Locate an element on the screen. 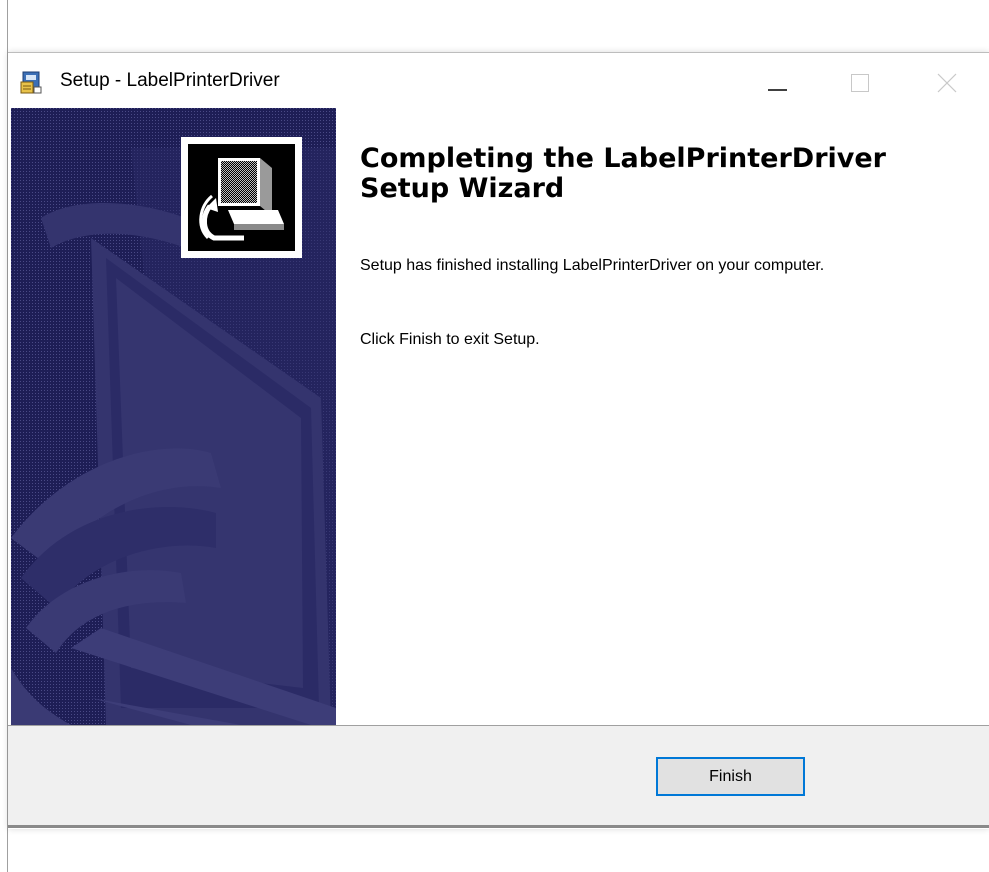 The image size is (989, 872). wizard-icon-frame is located at coordinates (241, 197).